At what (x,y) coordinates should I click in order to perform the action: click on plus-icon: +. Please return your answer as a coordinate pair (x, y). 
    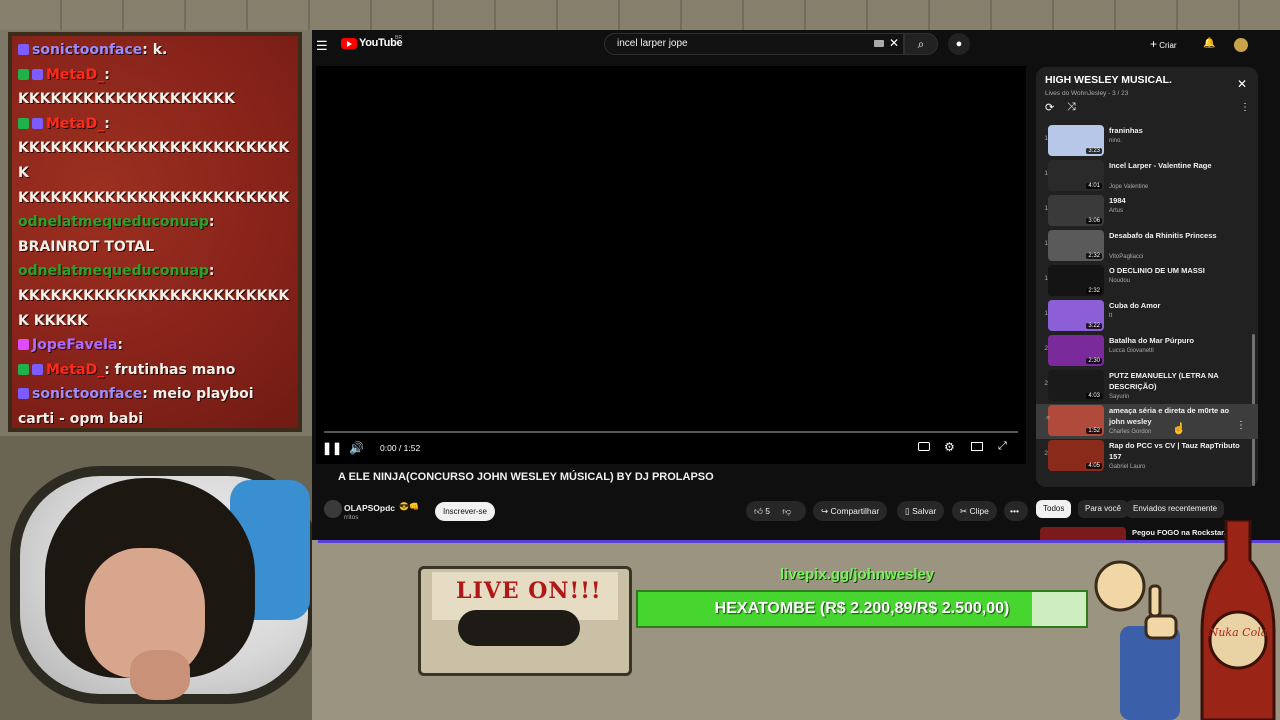
    Looking at the image, I should click on (1154, 44).